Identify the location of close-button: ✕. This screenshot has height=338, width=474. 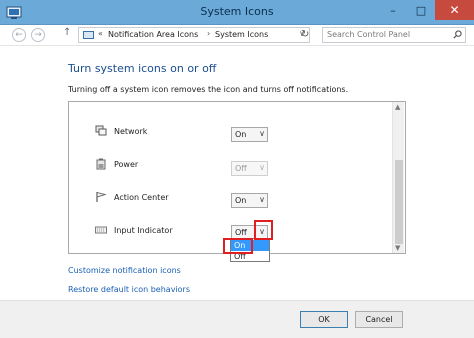
(454, 10).